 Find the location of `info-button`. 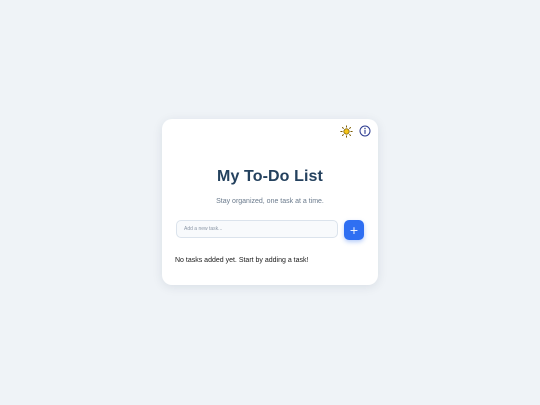

info-button is located at coordinates (365, 131).